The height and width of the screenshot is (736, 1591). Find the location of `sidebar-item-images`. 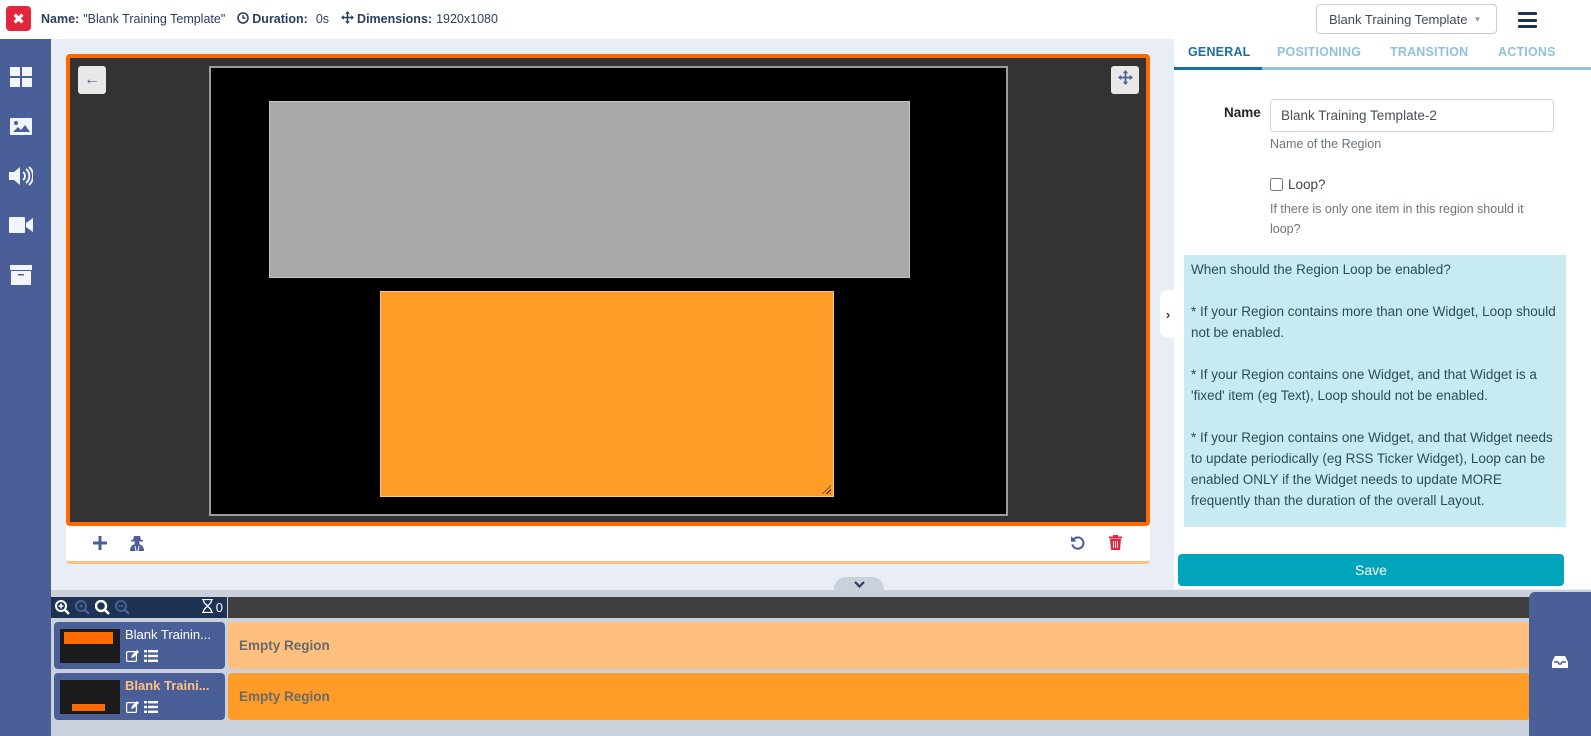

sidebar-item-images is located at coordinates (21, 129).